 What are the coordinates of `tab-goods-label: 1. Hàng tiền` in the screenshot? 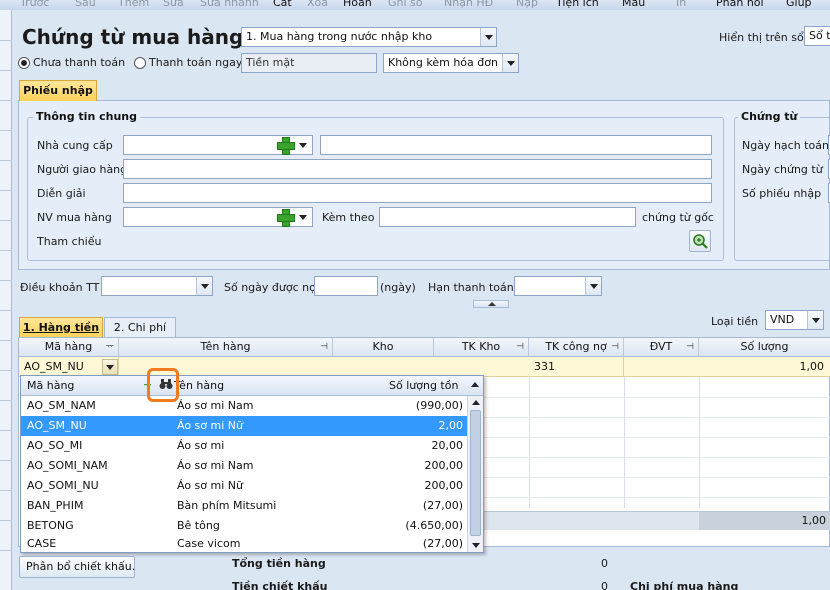 It's located at (61, 327).